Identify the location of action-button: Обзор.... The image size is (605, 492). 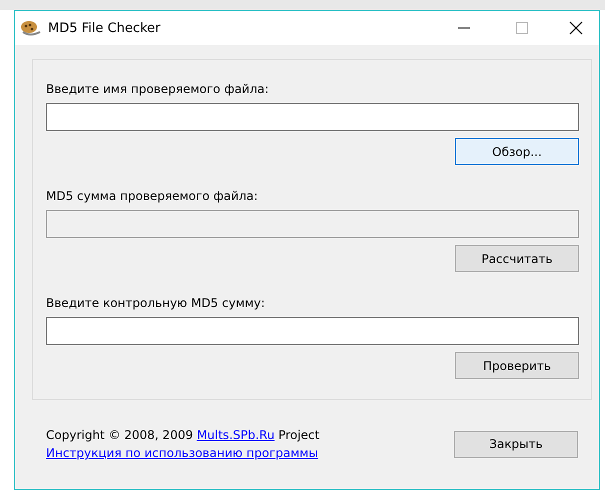
(517, 151).